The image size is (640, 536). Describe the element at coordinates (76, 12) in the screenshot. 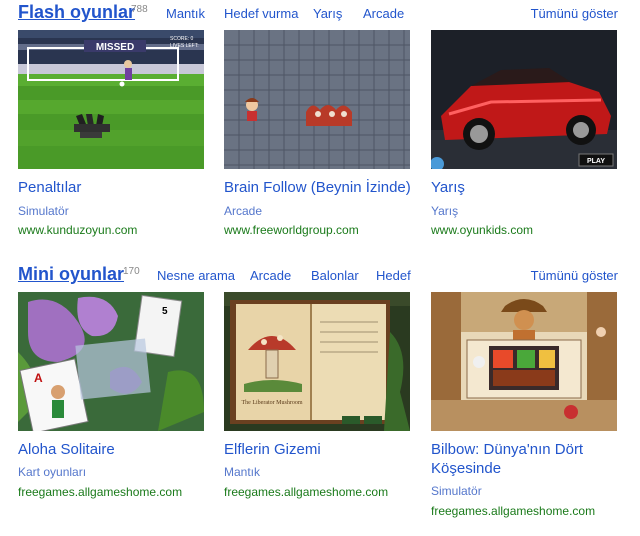

I see `flash-games-title-link: Flash oyunlar` at that location.